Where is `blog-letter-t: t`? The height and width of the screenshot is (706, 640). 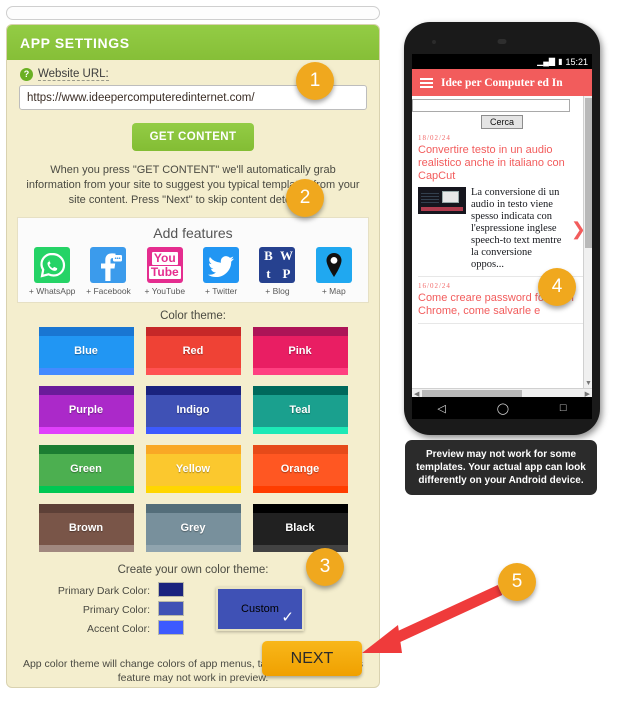
blog-letter-t: t is located at coordinates (268, 273).